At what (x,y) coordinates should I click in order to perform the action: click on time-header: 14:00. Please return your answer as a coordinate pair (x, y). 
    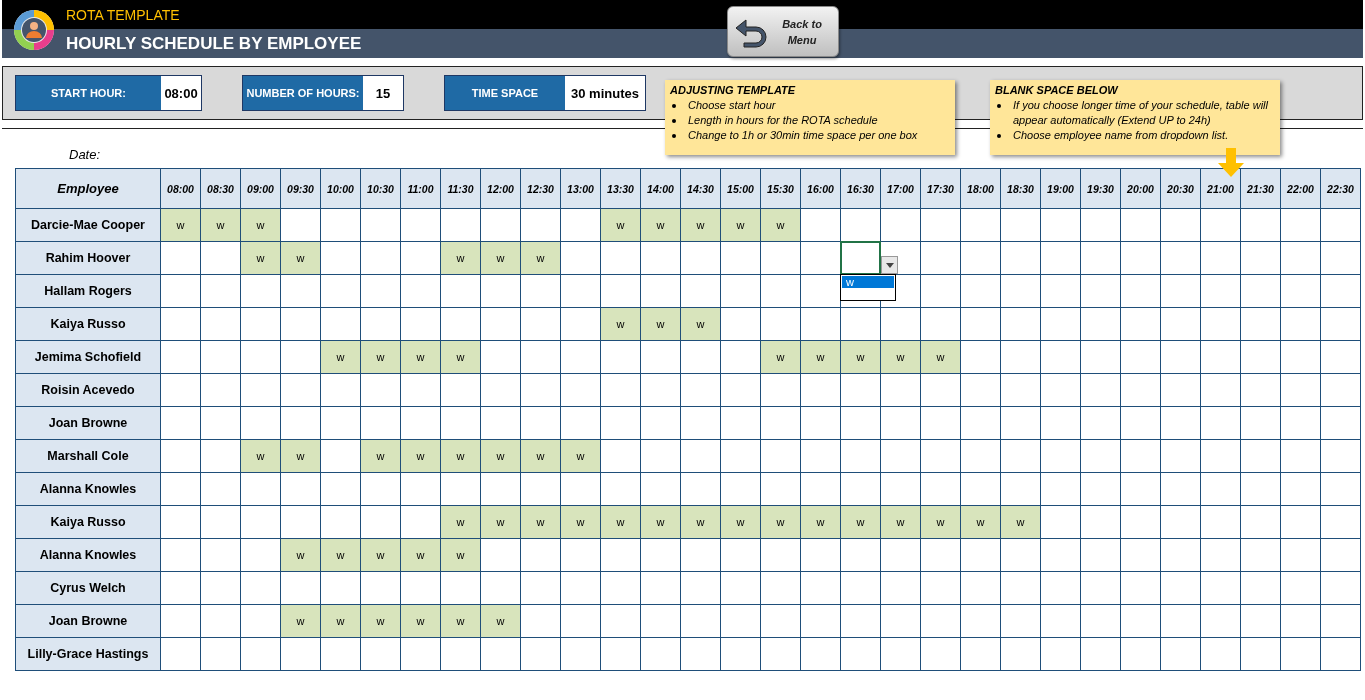
    Looking at the image, I should click on (660, 188).